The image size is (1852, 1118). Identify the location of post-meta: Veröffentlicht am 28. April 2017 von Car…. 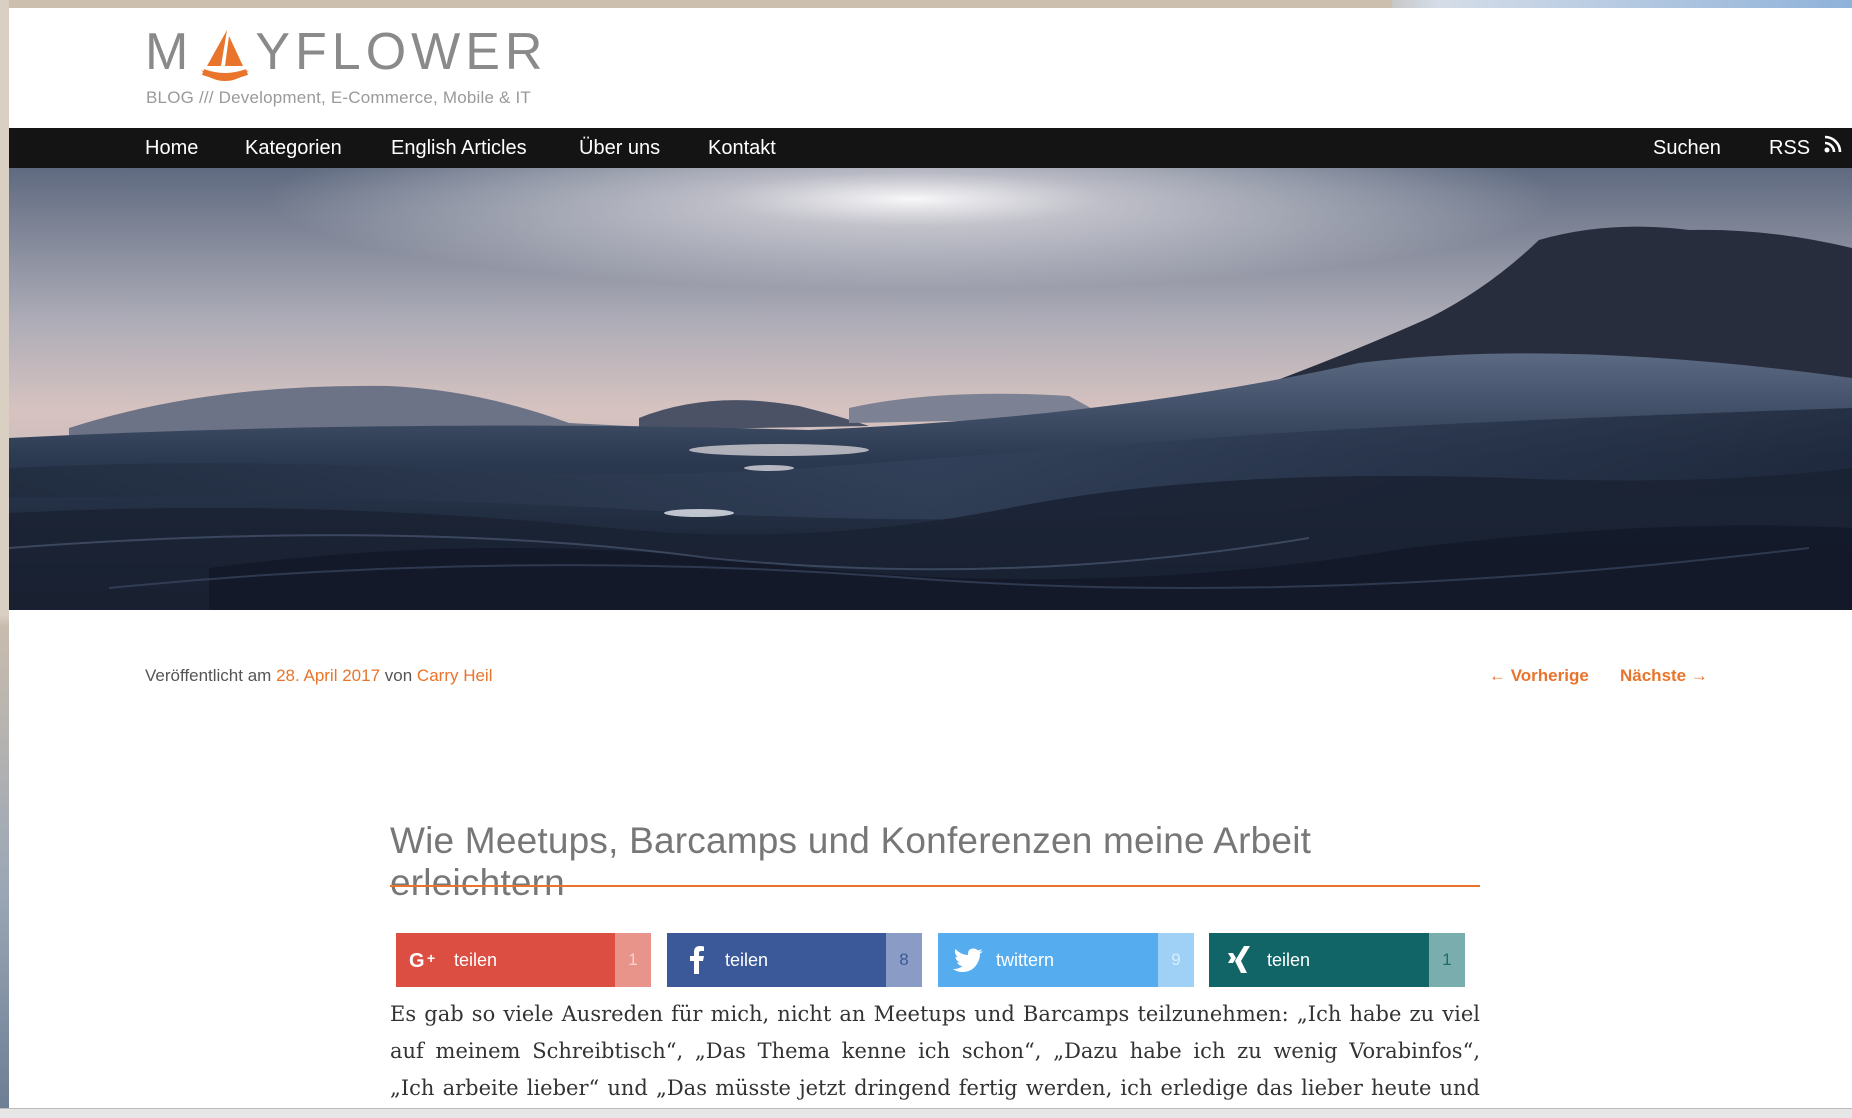
(318, 676).